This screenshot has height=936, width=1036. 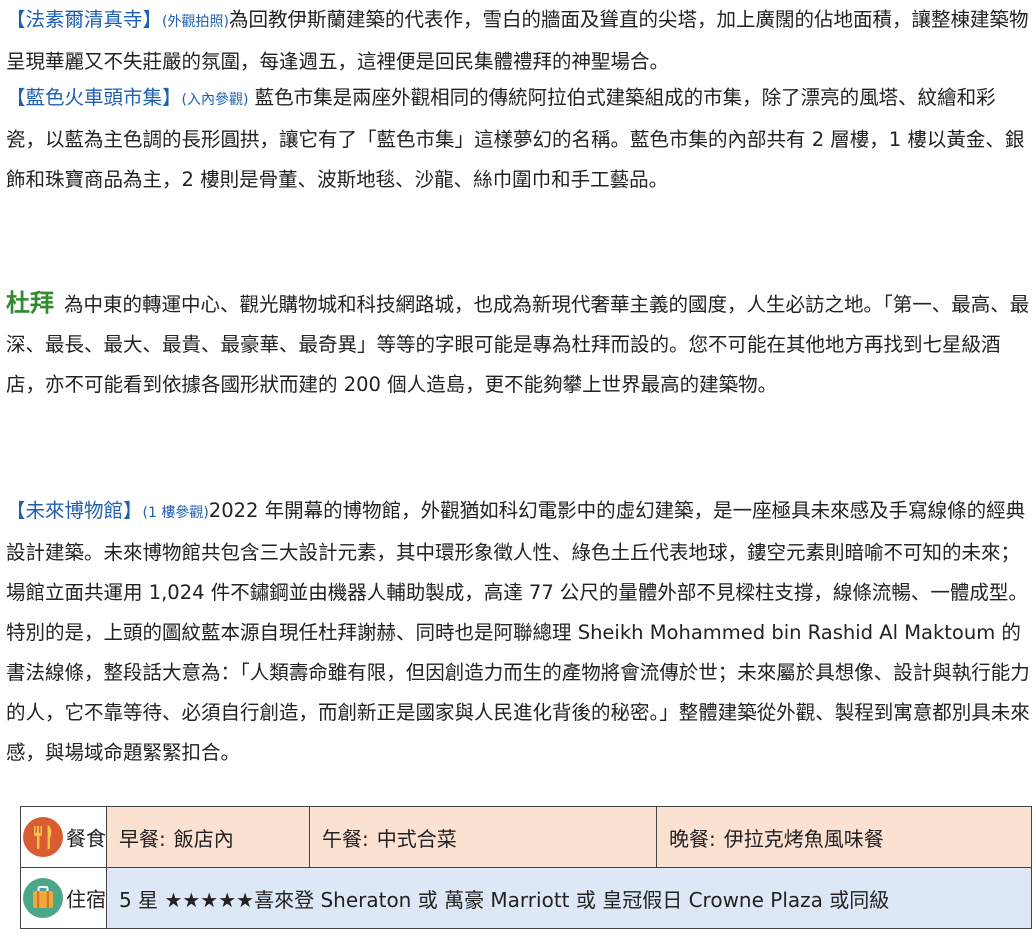 What do you see at coordinates (86, 838) in the screenshot?
I see `meal-label: 餐食` at bounding box center [86, 838].